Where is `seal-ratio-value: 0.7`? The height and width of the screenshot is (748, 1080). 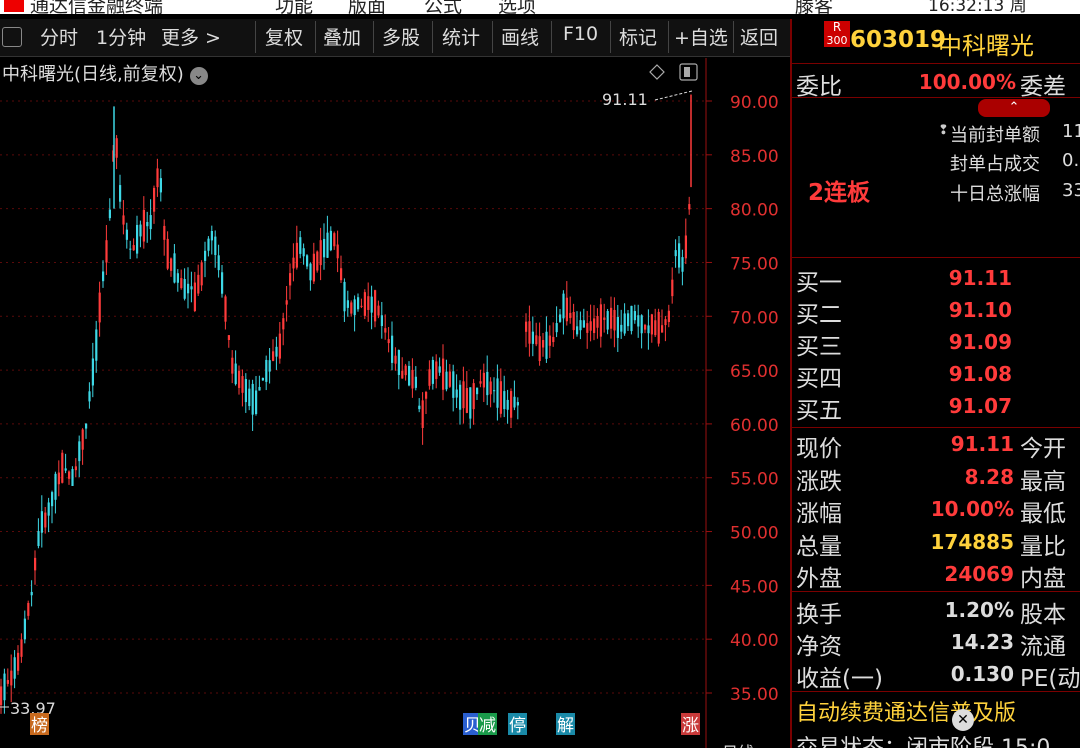
seal-ratio-value: 0.7 is located at coordinates (1071, 160).